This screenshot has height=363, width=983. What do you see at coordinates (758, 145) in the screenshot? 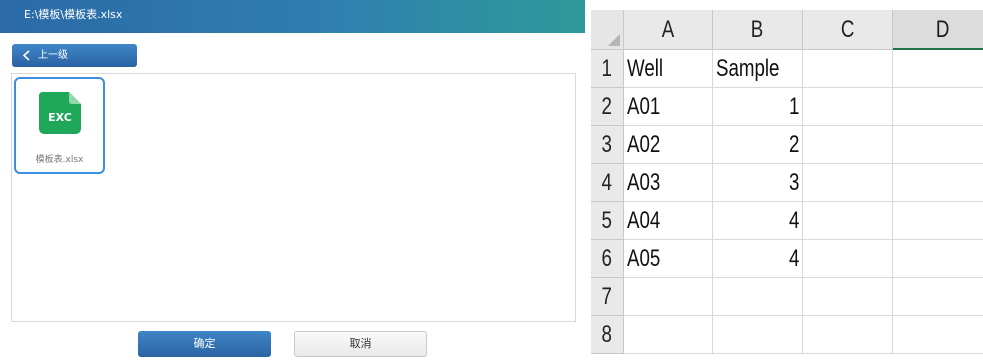
I see `cell-b3: 2` at bounding box center [758, 145].